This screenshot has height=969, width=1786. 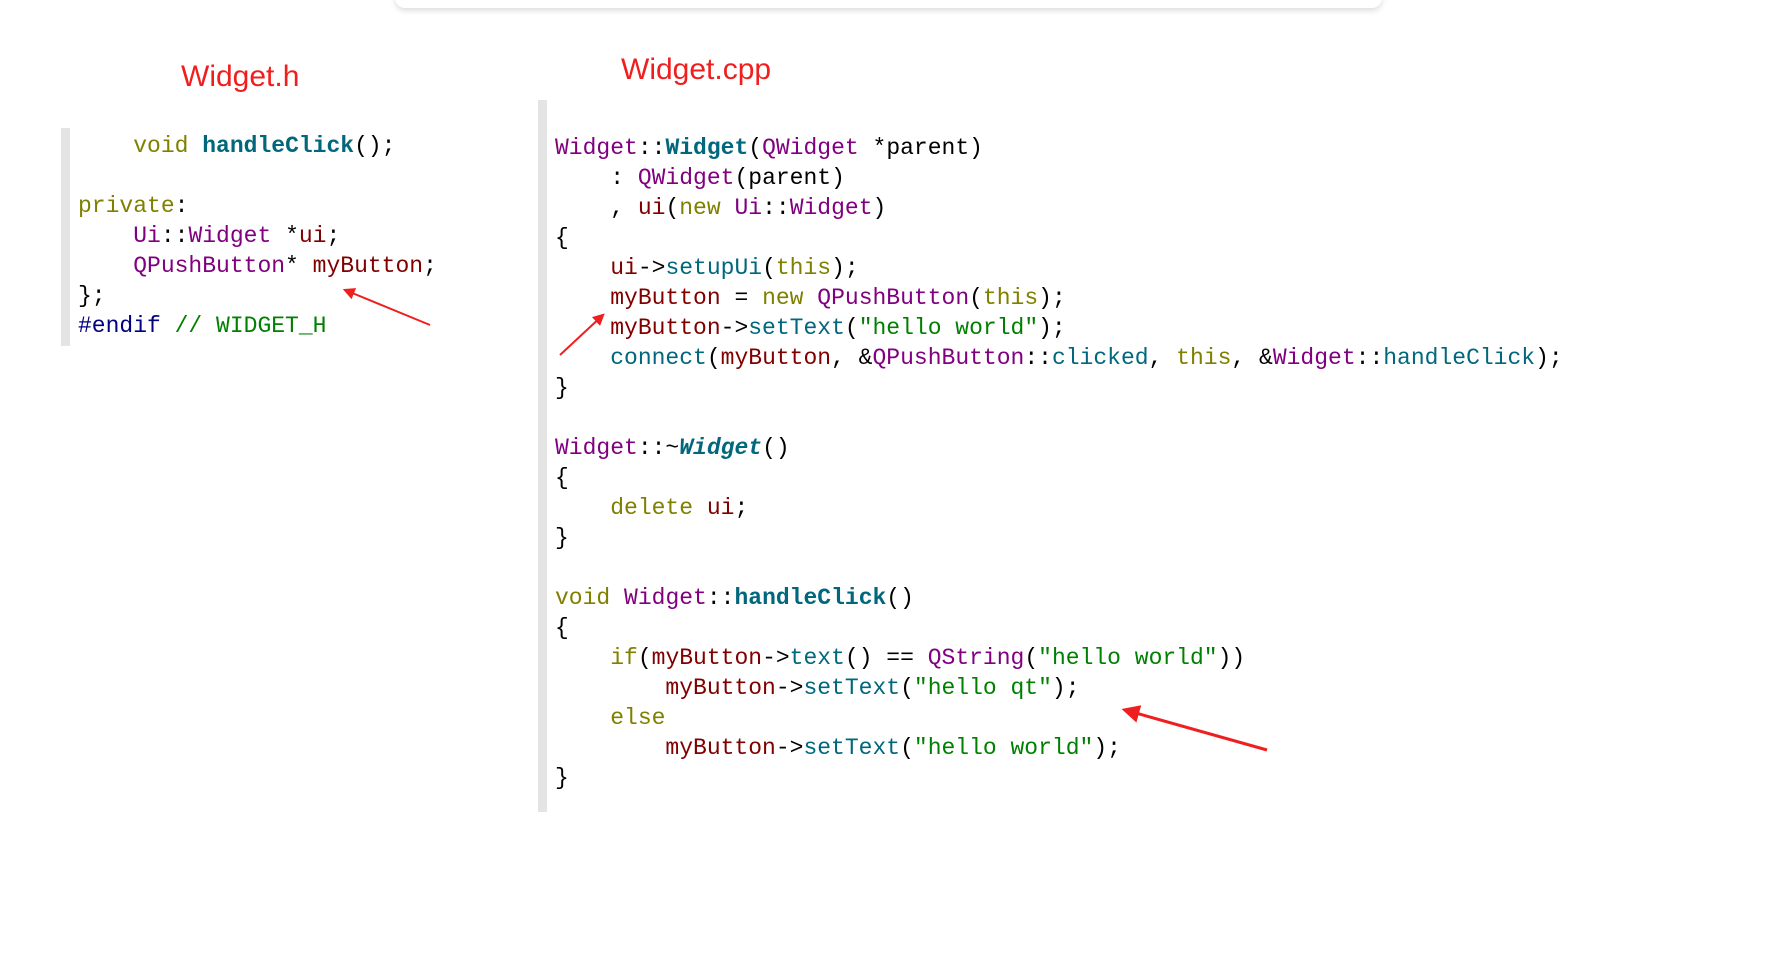 I want to click on annotation-arrow-handleclick-toggle, so click(x=1194, y=728).